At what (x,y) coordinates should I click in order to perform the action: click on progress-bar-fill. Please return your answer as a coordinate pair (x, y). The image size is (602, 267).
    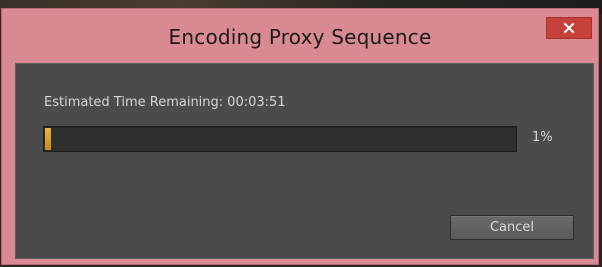
    Looking at the image, I should click on (48, 139).